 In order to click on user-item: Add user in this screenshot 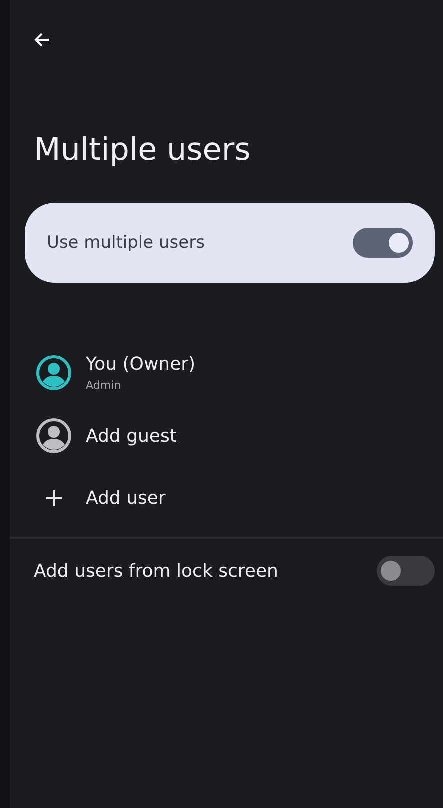, I will do `click(126, 498)`.